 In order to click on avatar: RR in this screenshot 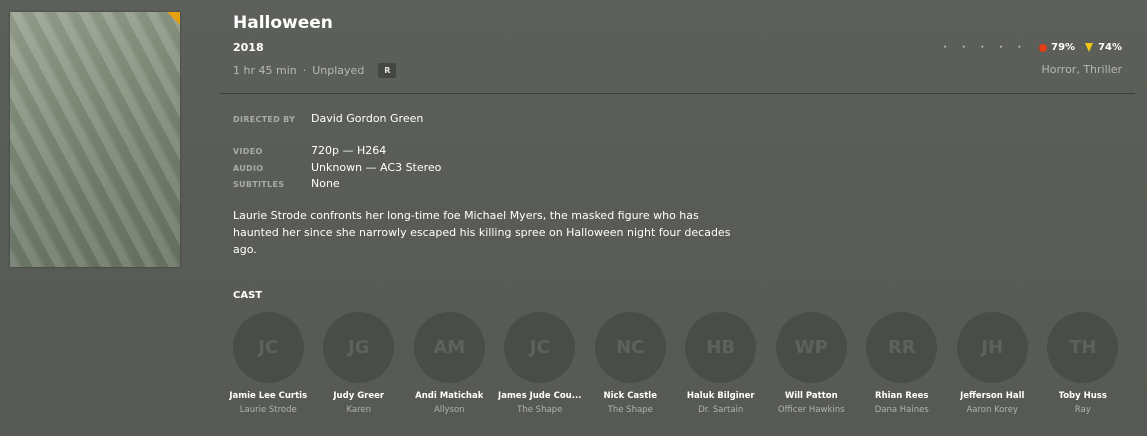, I will do `click(902, 347)`.